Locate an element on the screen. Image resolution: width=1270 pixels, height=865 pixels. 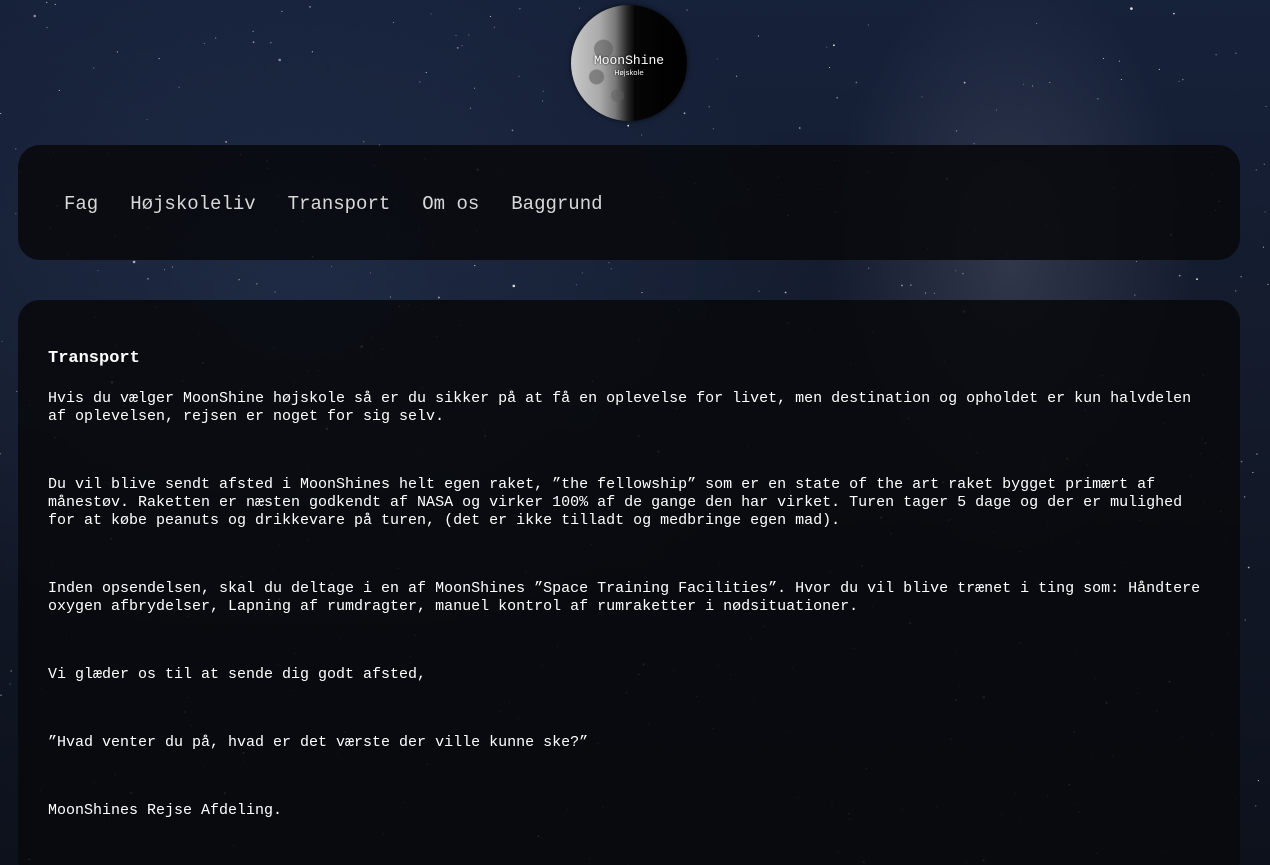
nav-item-baggrund: Baggrund is located at coordinates (556, 204).